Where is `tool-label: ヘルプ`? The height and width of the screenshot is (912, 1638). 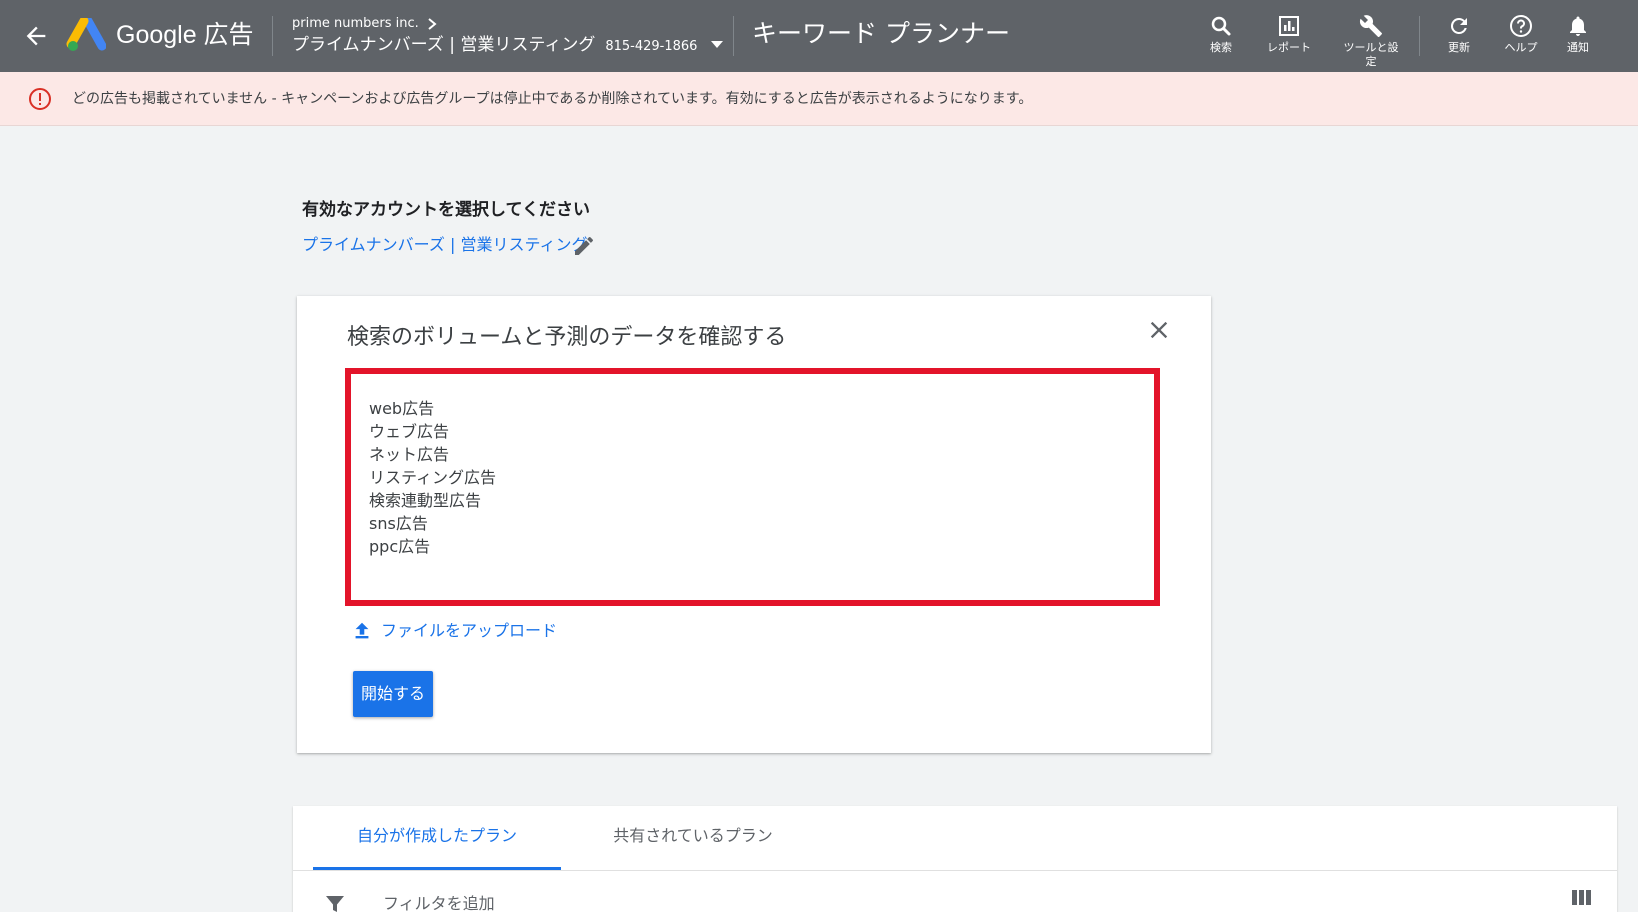
tool-label: ヘルプ is located at coordinates (1521, 47).